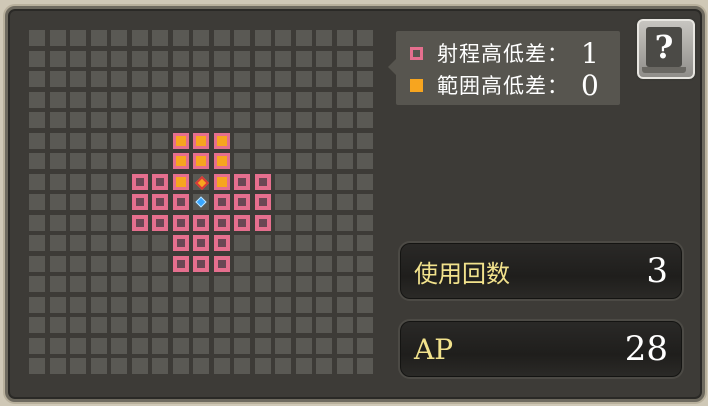  What do you see at coordinates (541, 349) in the screenshot?
I see `ap-panel: AP 28` at bounding box center [541, 349].